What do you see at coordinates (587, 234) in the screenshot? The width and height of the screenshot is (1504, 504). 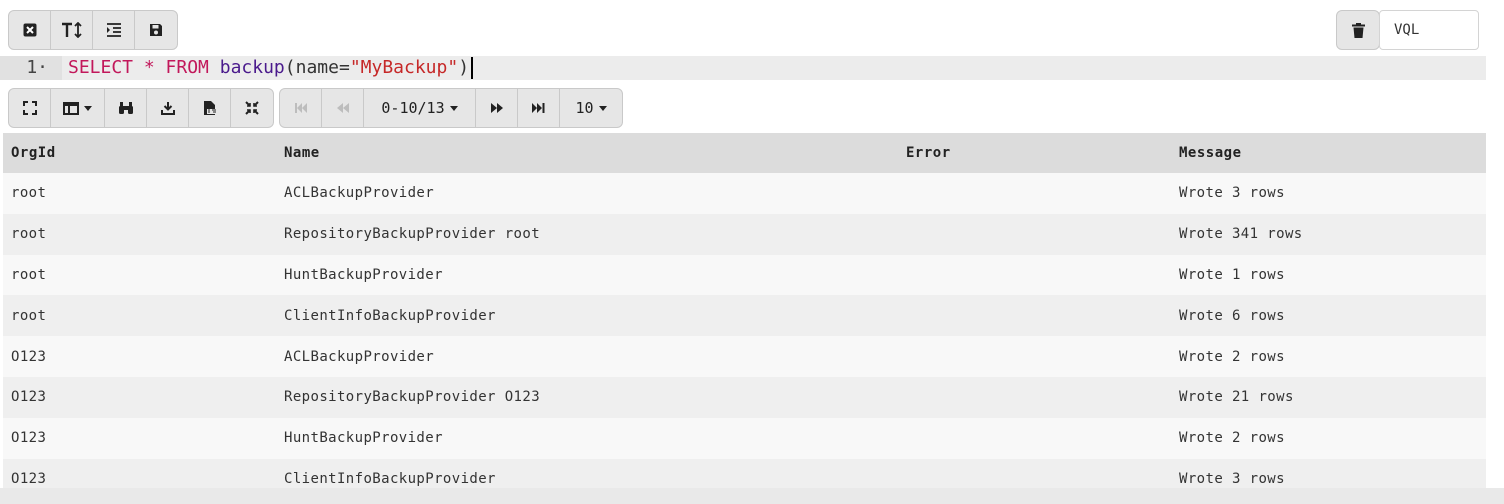 I see `cell-name: RepositoryBackupProvider root` at bounding box center [587, 234].